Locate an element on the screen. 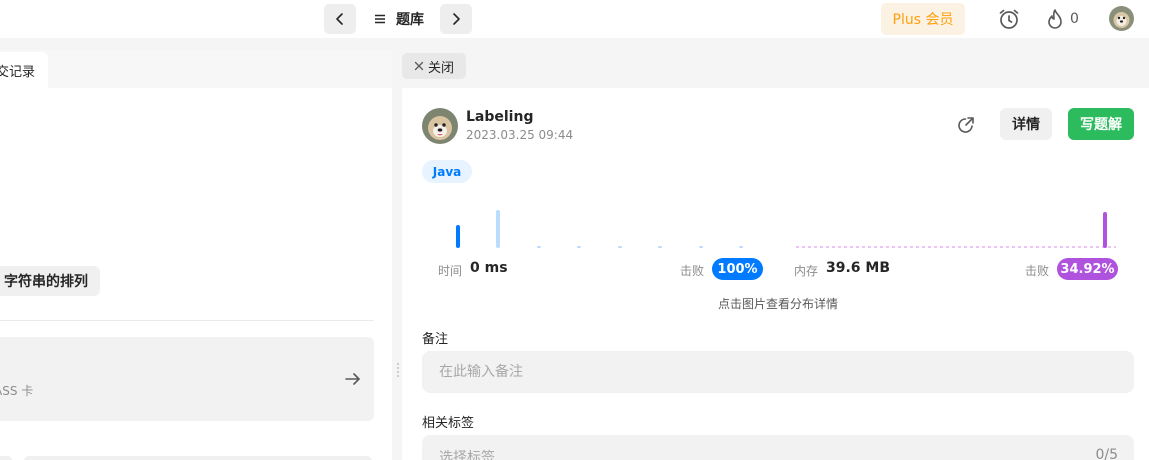 Image resolution: width=1149 pixels, height=460 pixels. alarm-clock-icon is located at coordinates (1009, 19).